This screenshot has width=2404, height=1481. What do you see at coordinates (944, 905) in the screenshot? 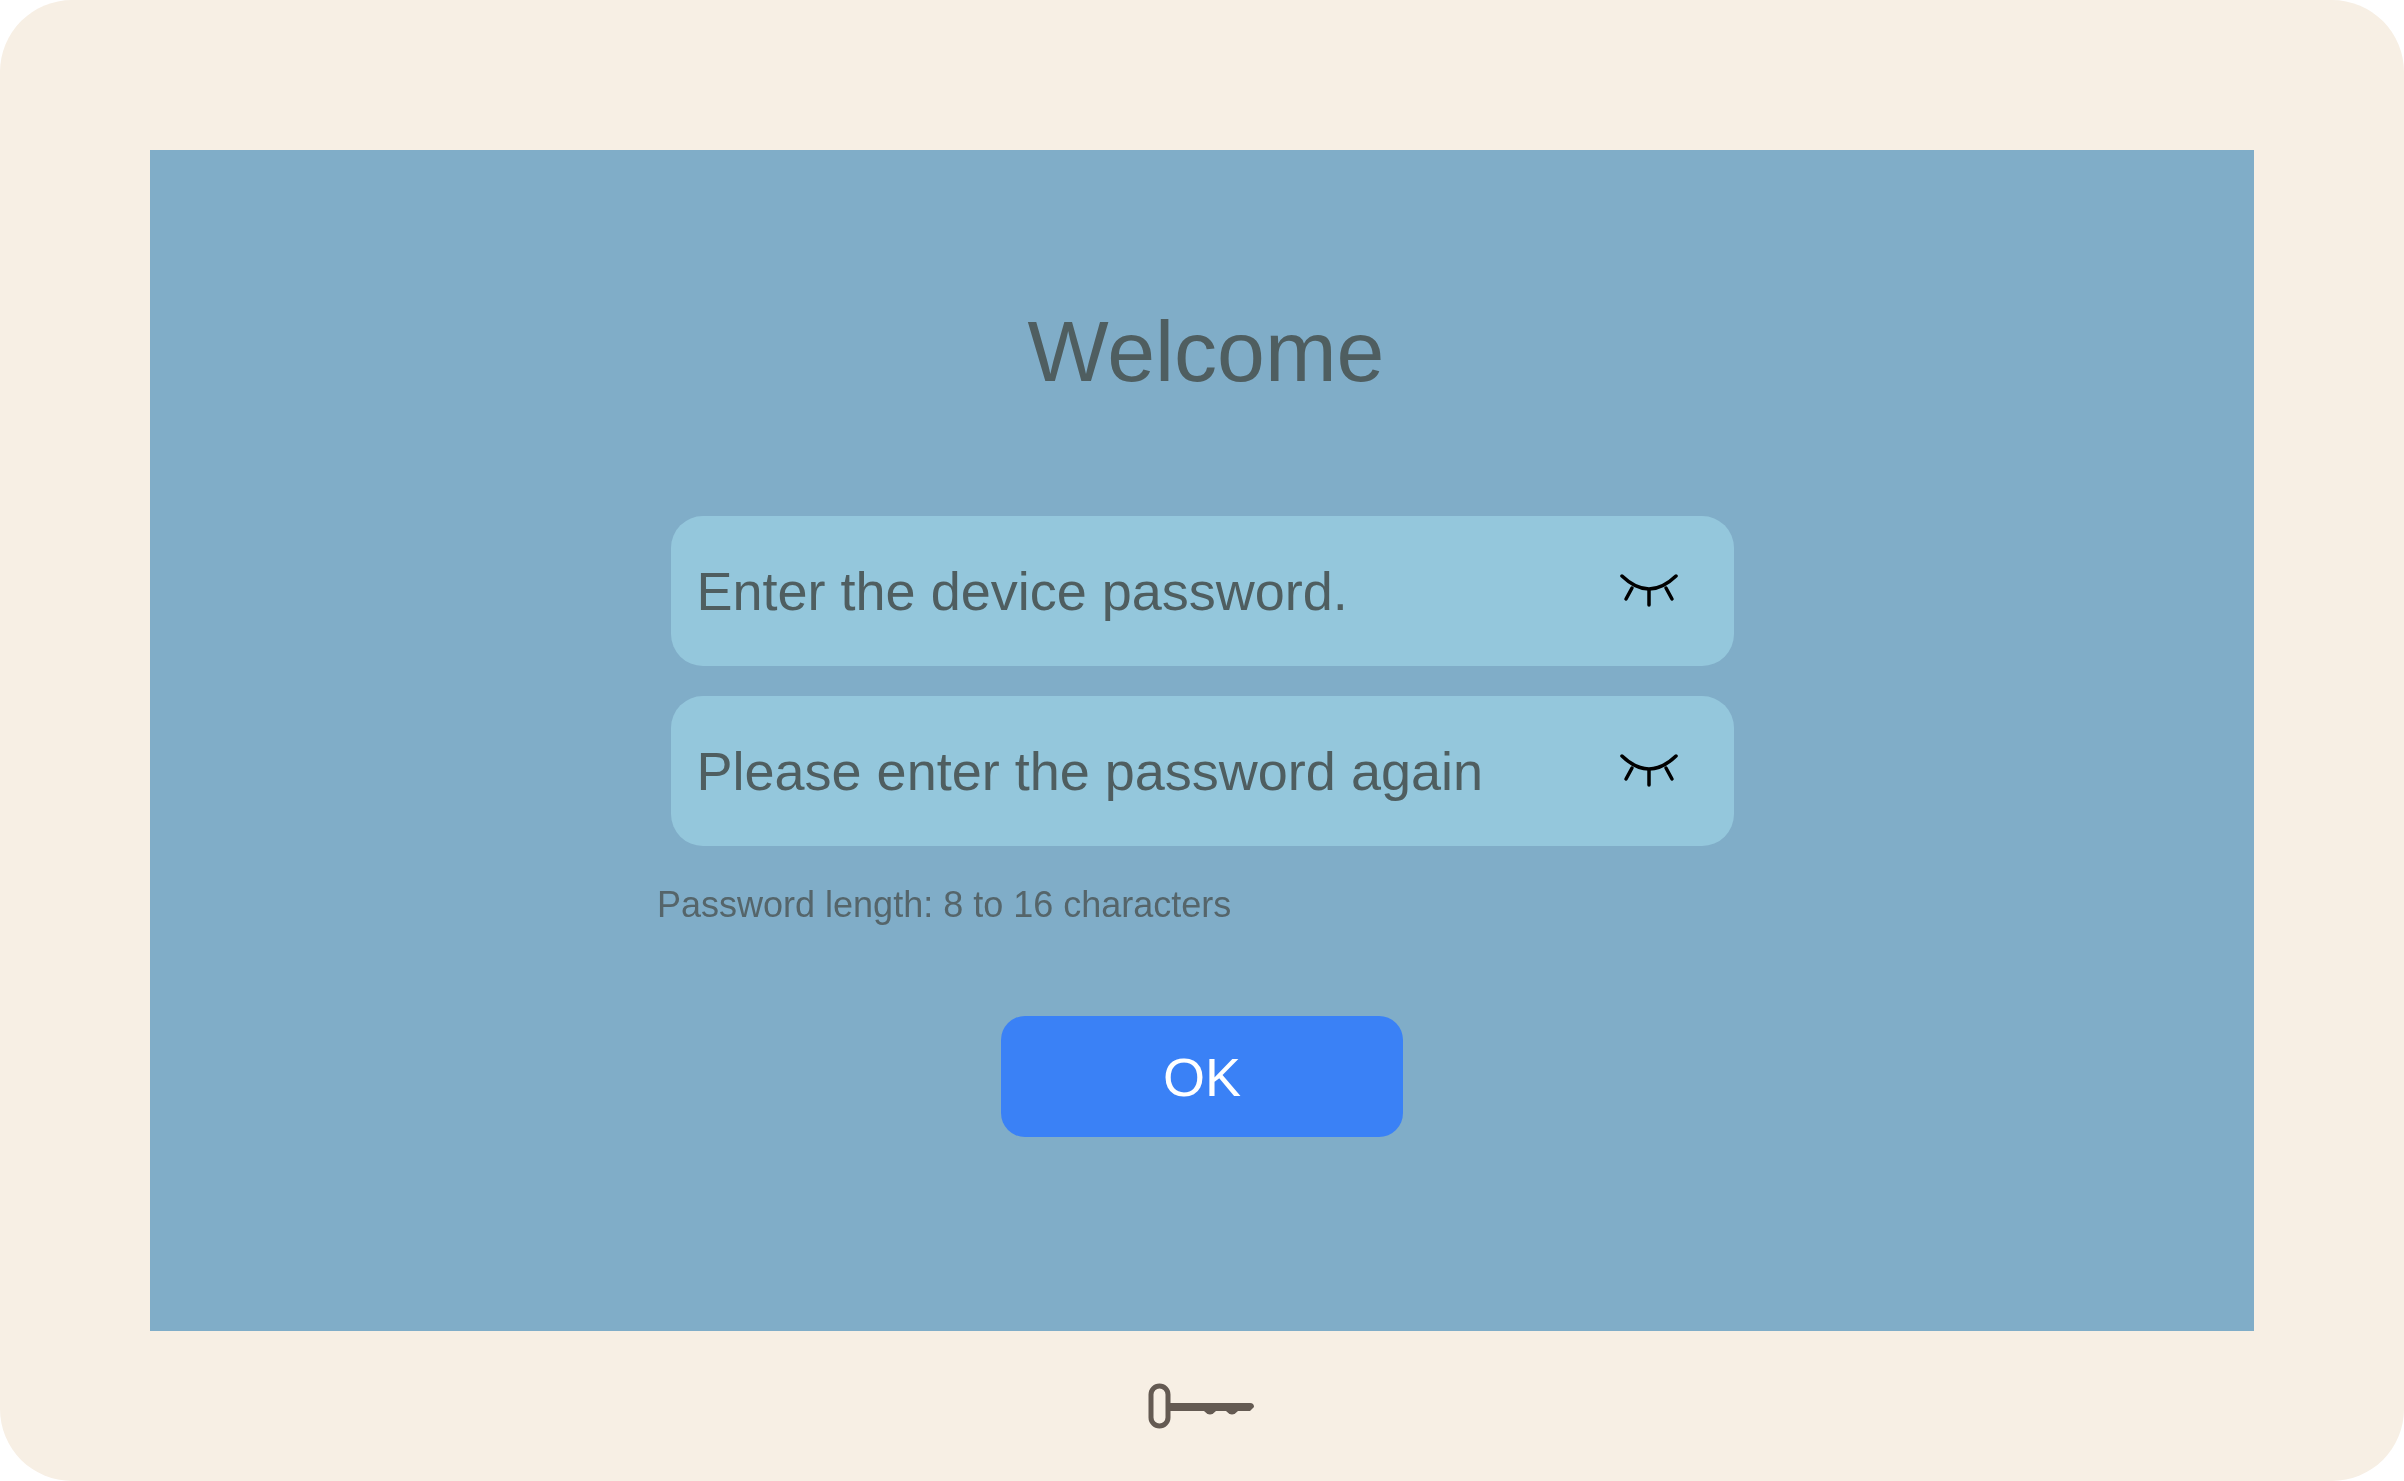
I see `password-hint: Password length: 8 to 16 characters` at bounding box center [944, 905].